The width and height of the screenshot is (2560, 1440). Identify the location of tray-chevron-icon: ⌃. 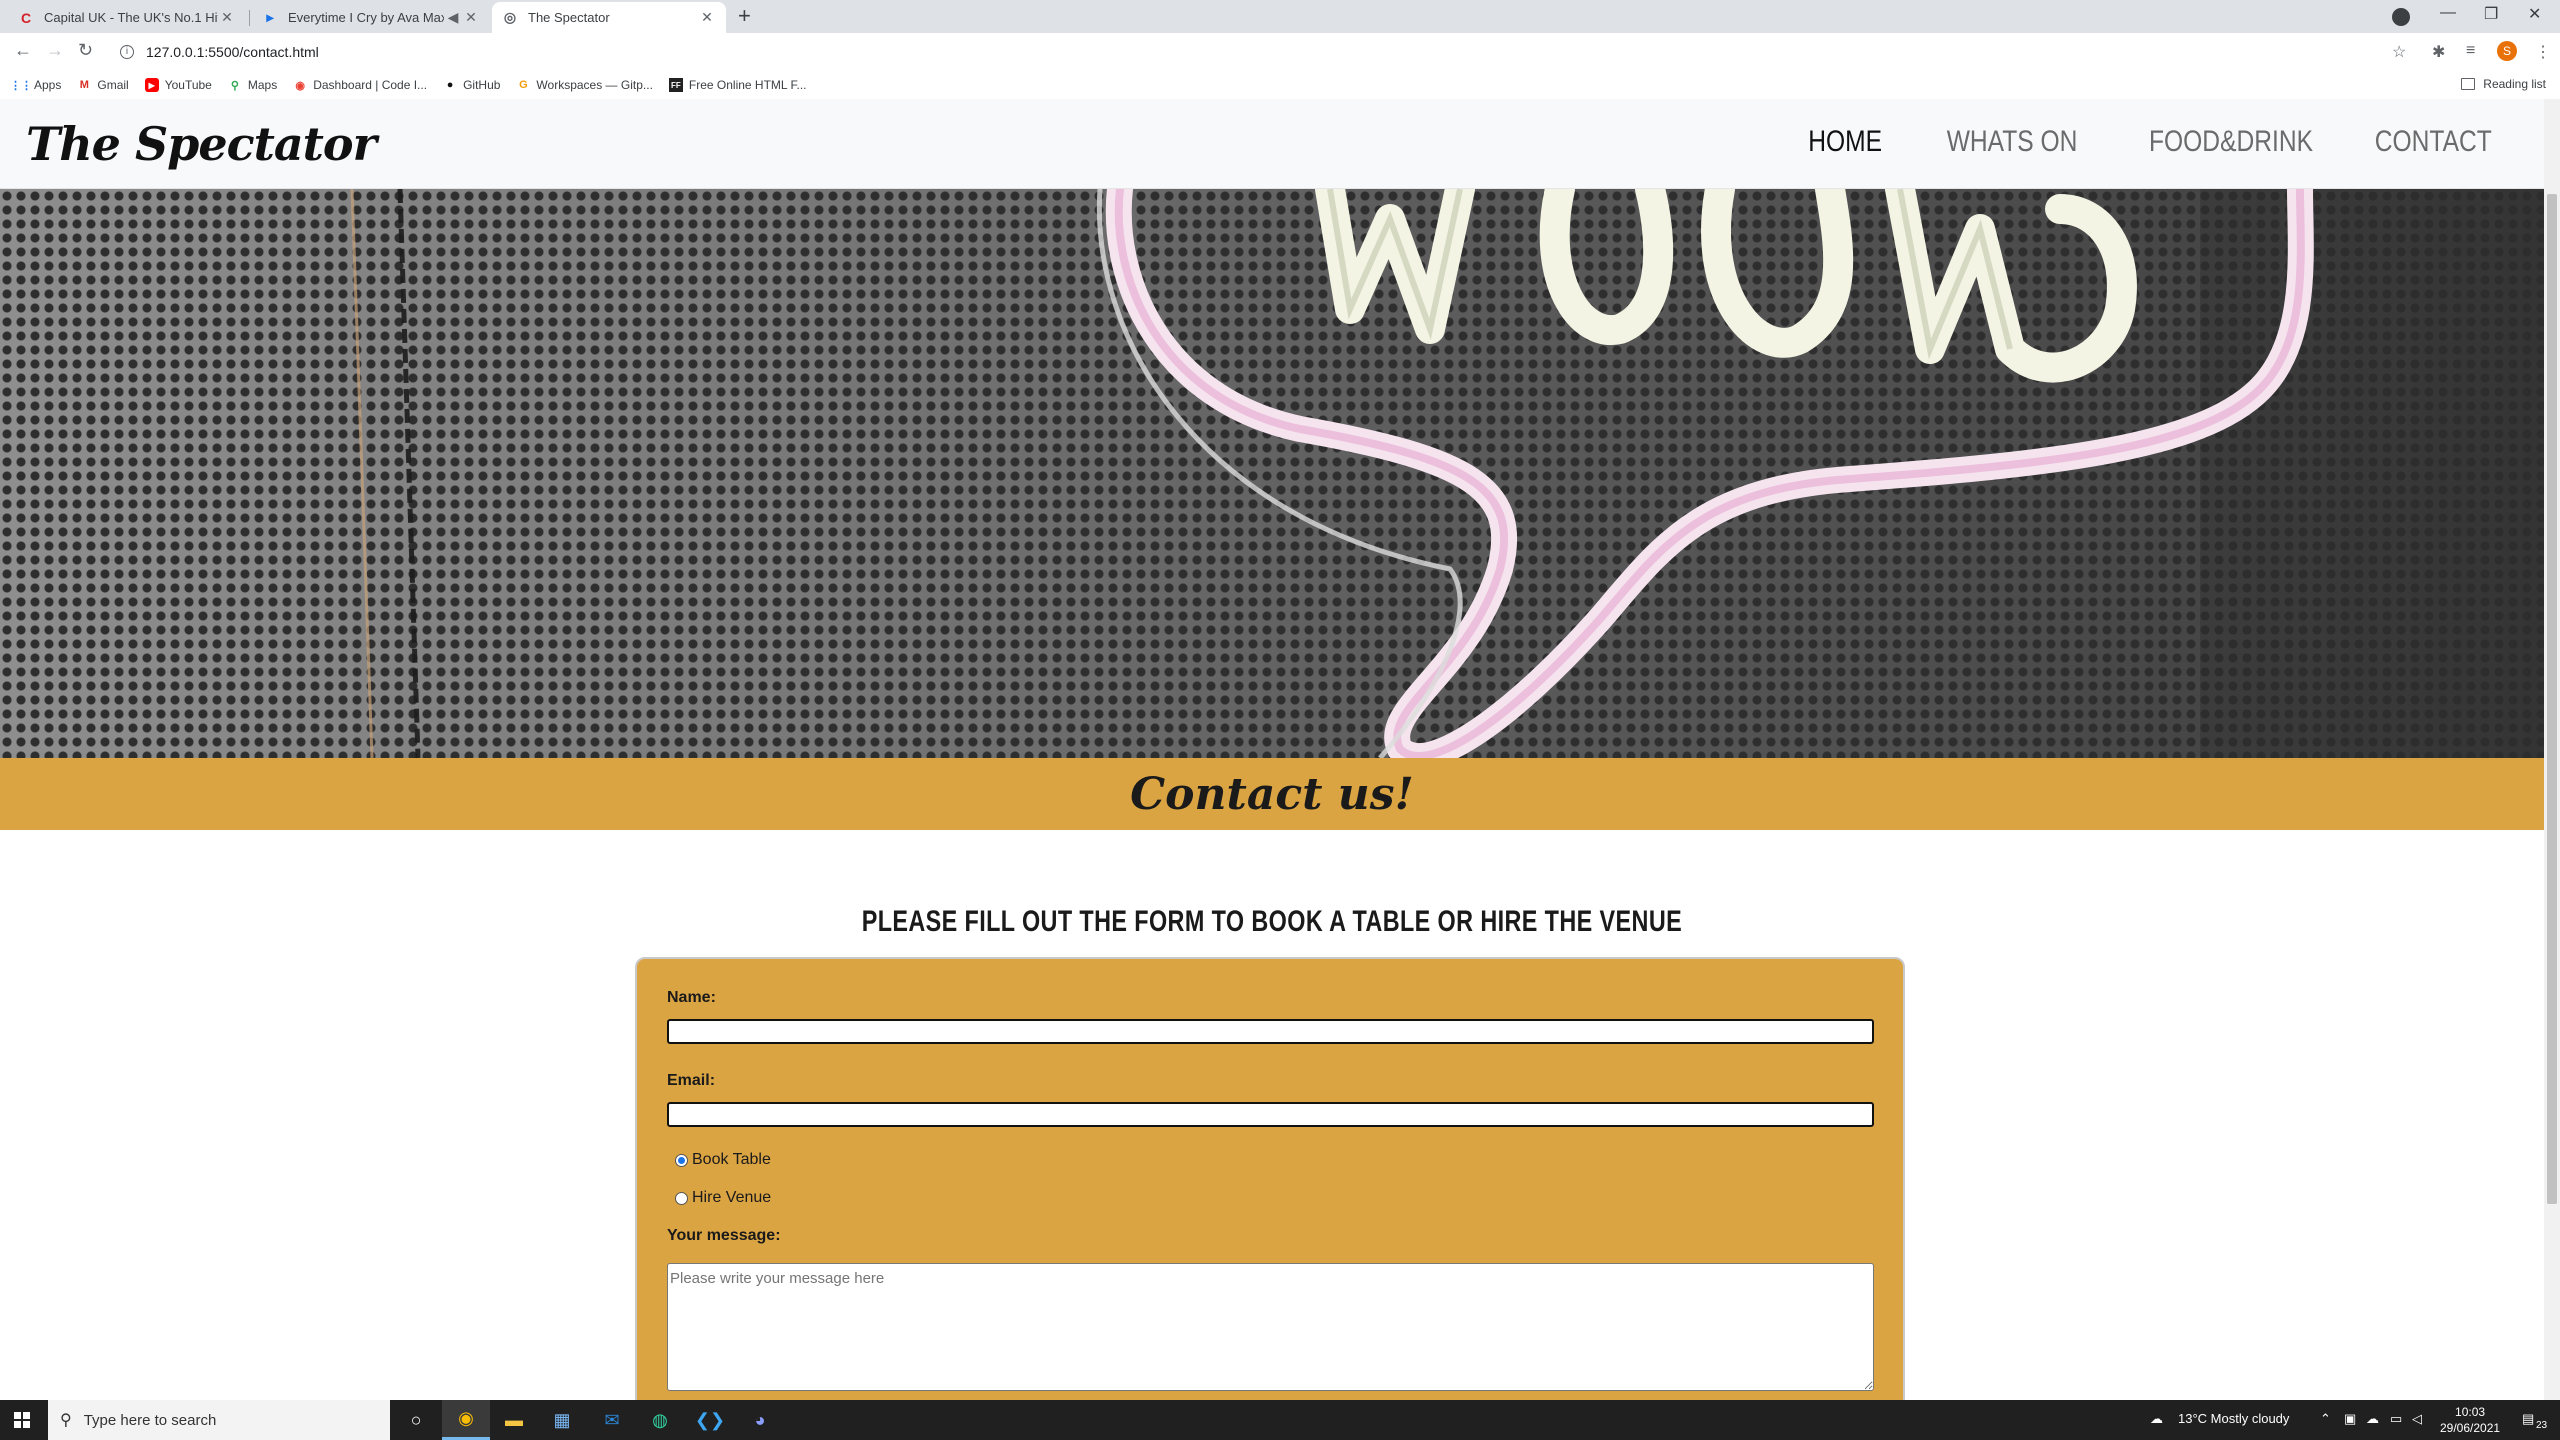
(2325, 1419).